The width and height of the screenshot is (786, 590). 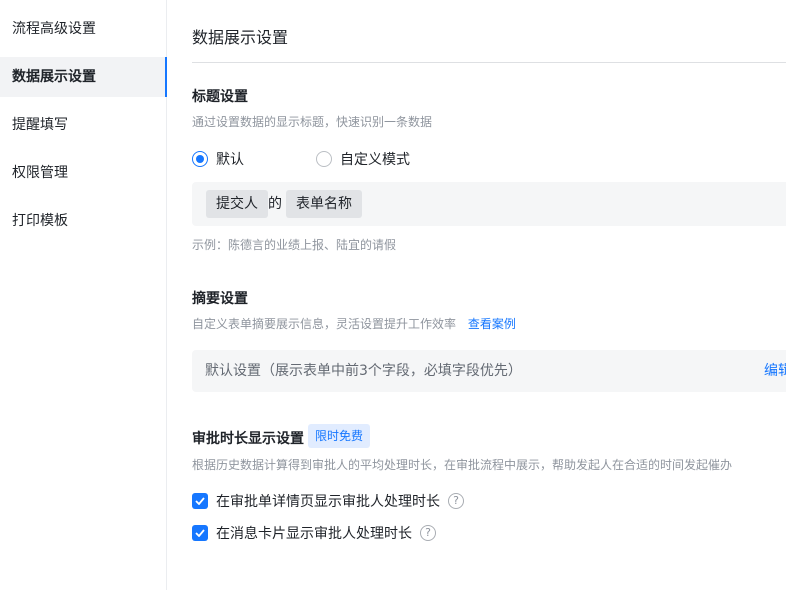 I want to click on sidebar-item-data-display: 数据展示设置, so click(x=83, y=77).